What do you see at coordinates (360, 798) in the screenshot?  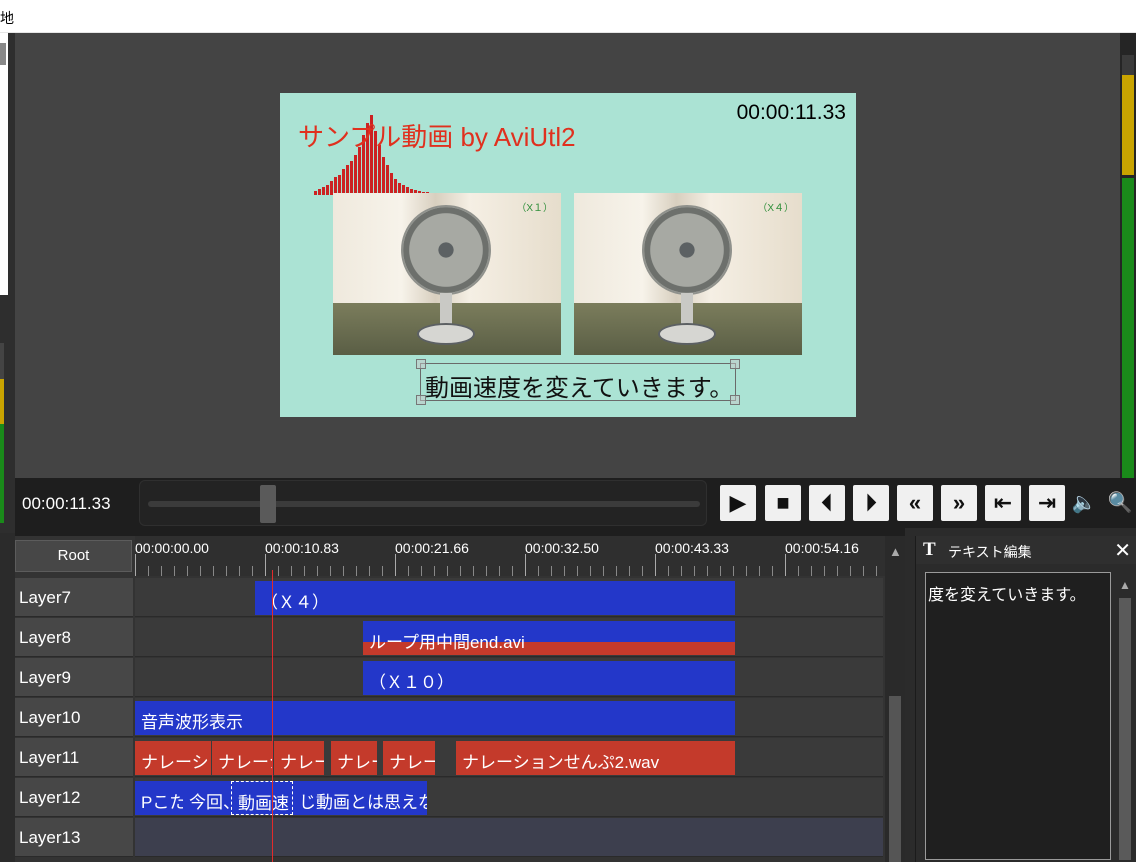 I see `clip-text-4: じ動画とは思えな` at bounding box center [360, 798].